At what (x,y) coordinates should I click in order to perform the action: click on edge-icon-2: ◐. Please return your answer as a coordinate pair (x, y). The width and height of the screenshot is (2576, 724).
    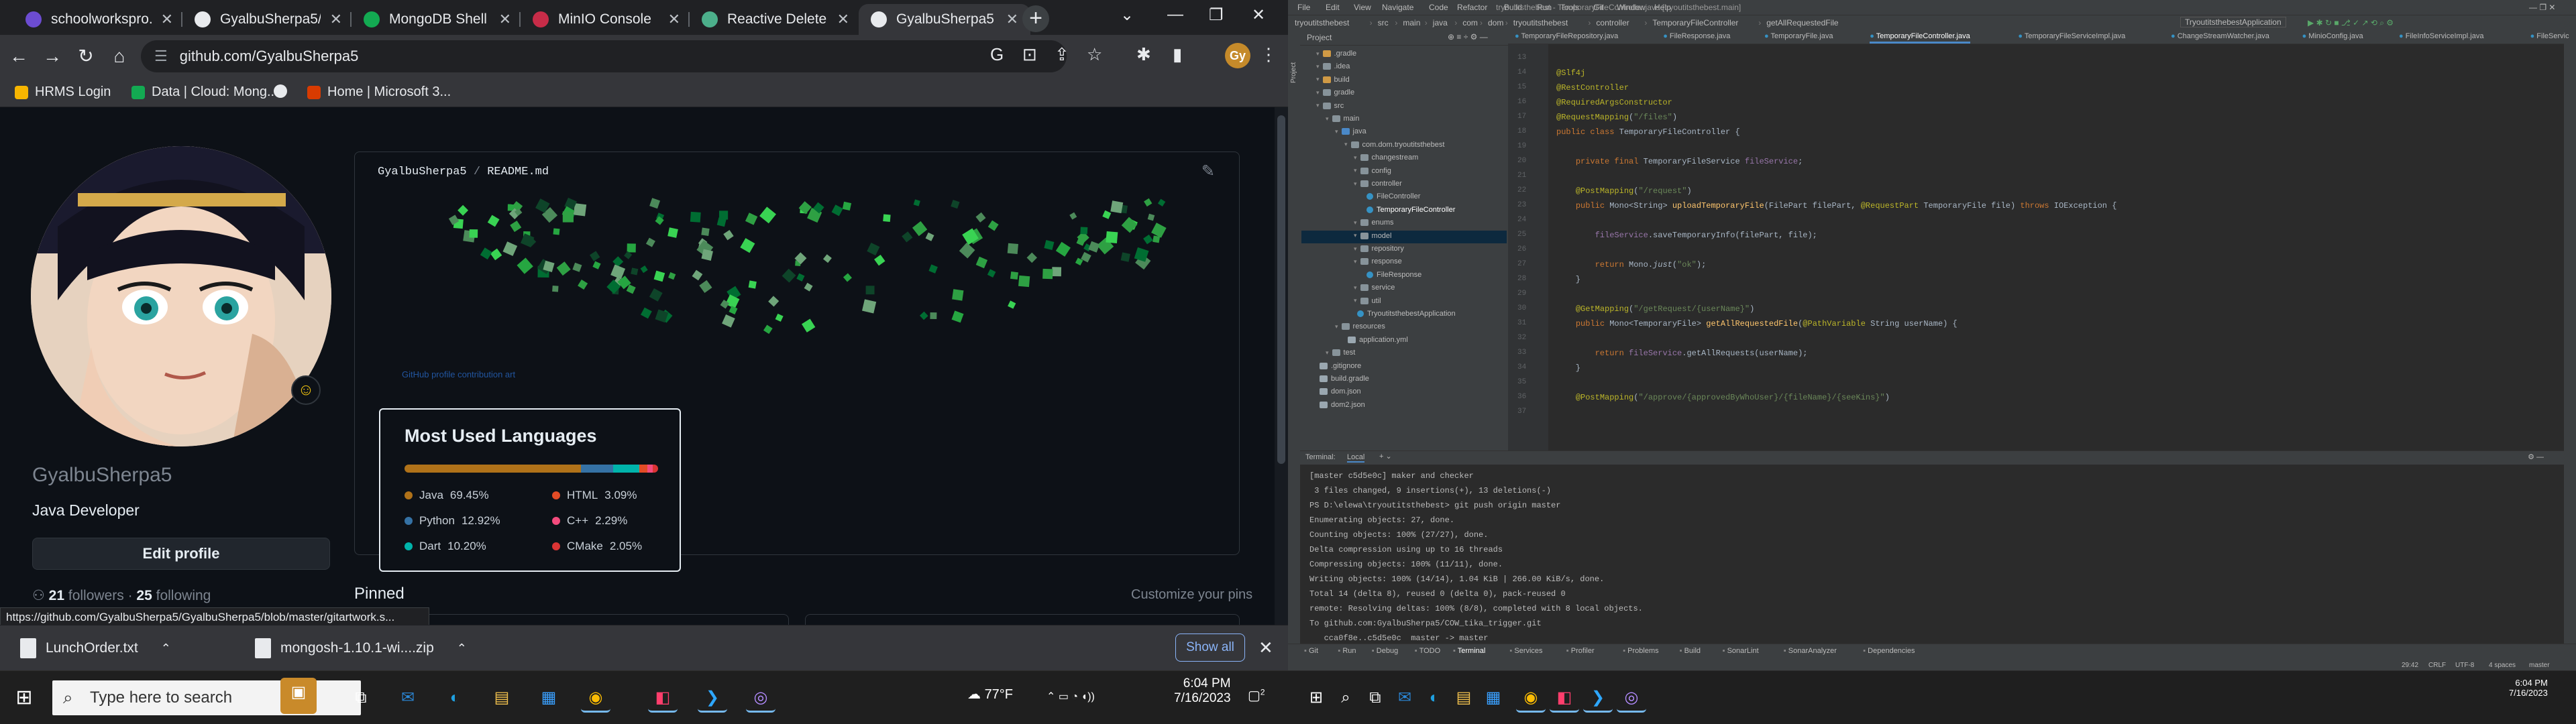
    Looking at the image, I should click on (1434, 698).